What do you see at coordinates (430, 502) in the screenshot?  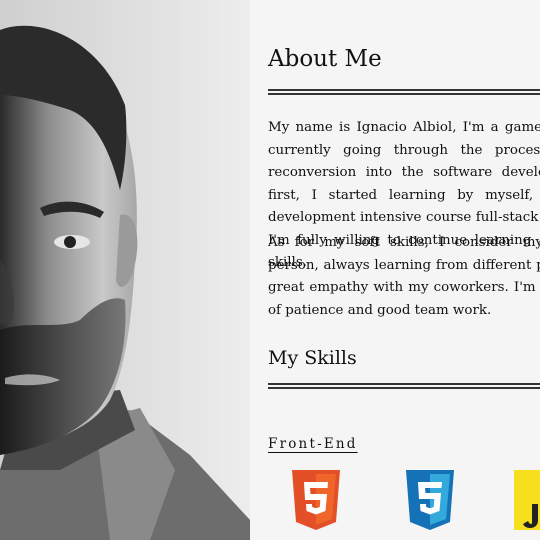 I see `css3-icon` at bounding box center [430, 502].